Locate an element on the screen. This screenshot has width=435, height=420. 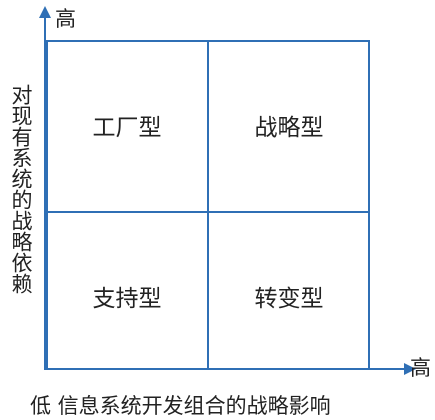
quadrant-factory: 工厂型 is located at coordinates (127, 128).